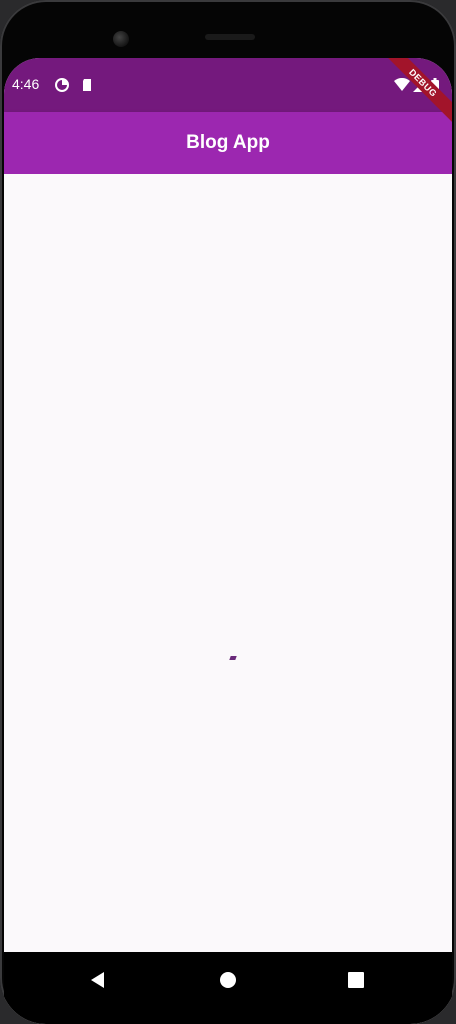 Image resolution: width=456 pixels, height=1024 pixels. I want to click on front-camera-icon, so click(121, 39).